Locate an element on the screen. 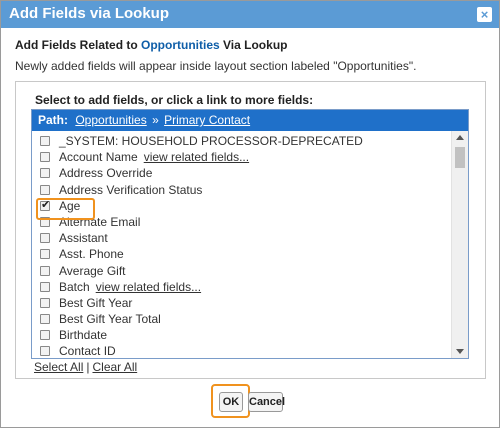 This screenshot has height=428, width=500. field-label: Address Override is located at coordinates (106, 173).